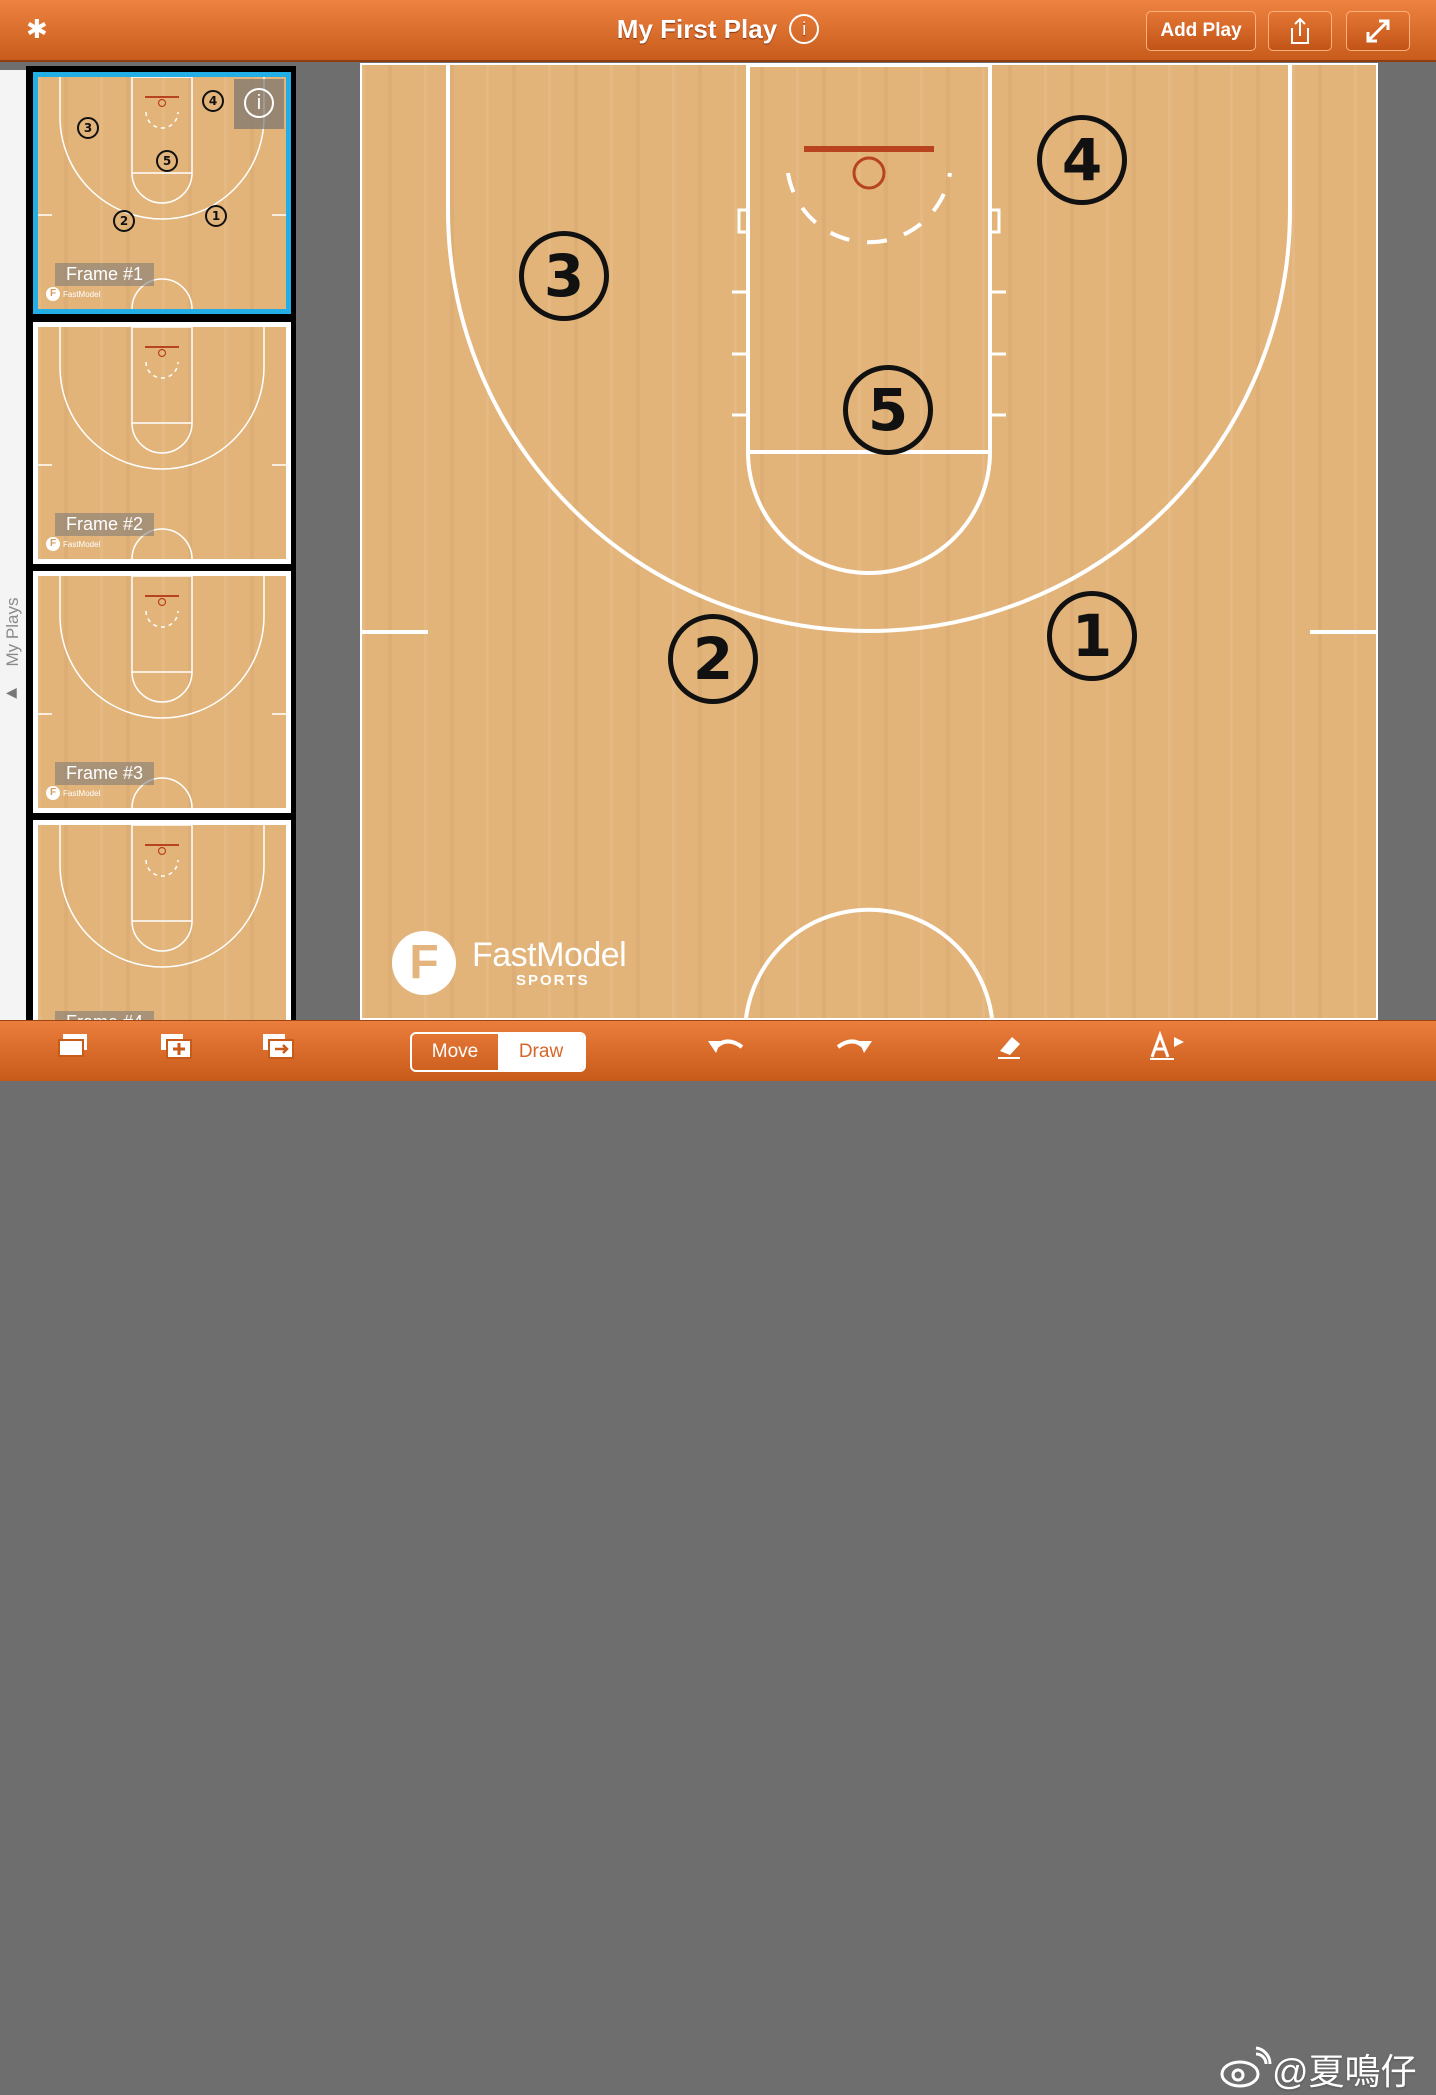  I want to click on insert-frame-button, so click(278, 1050).